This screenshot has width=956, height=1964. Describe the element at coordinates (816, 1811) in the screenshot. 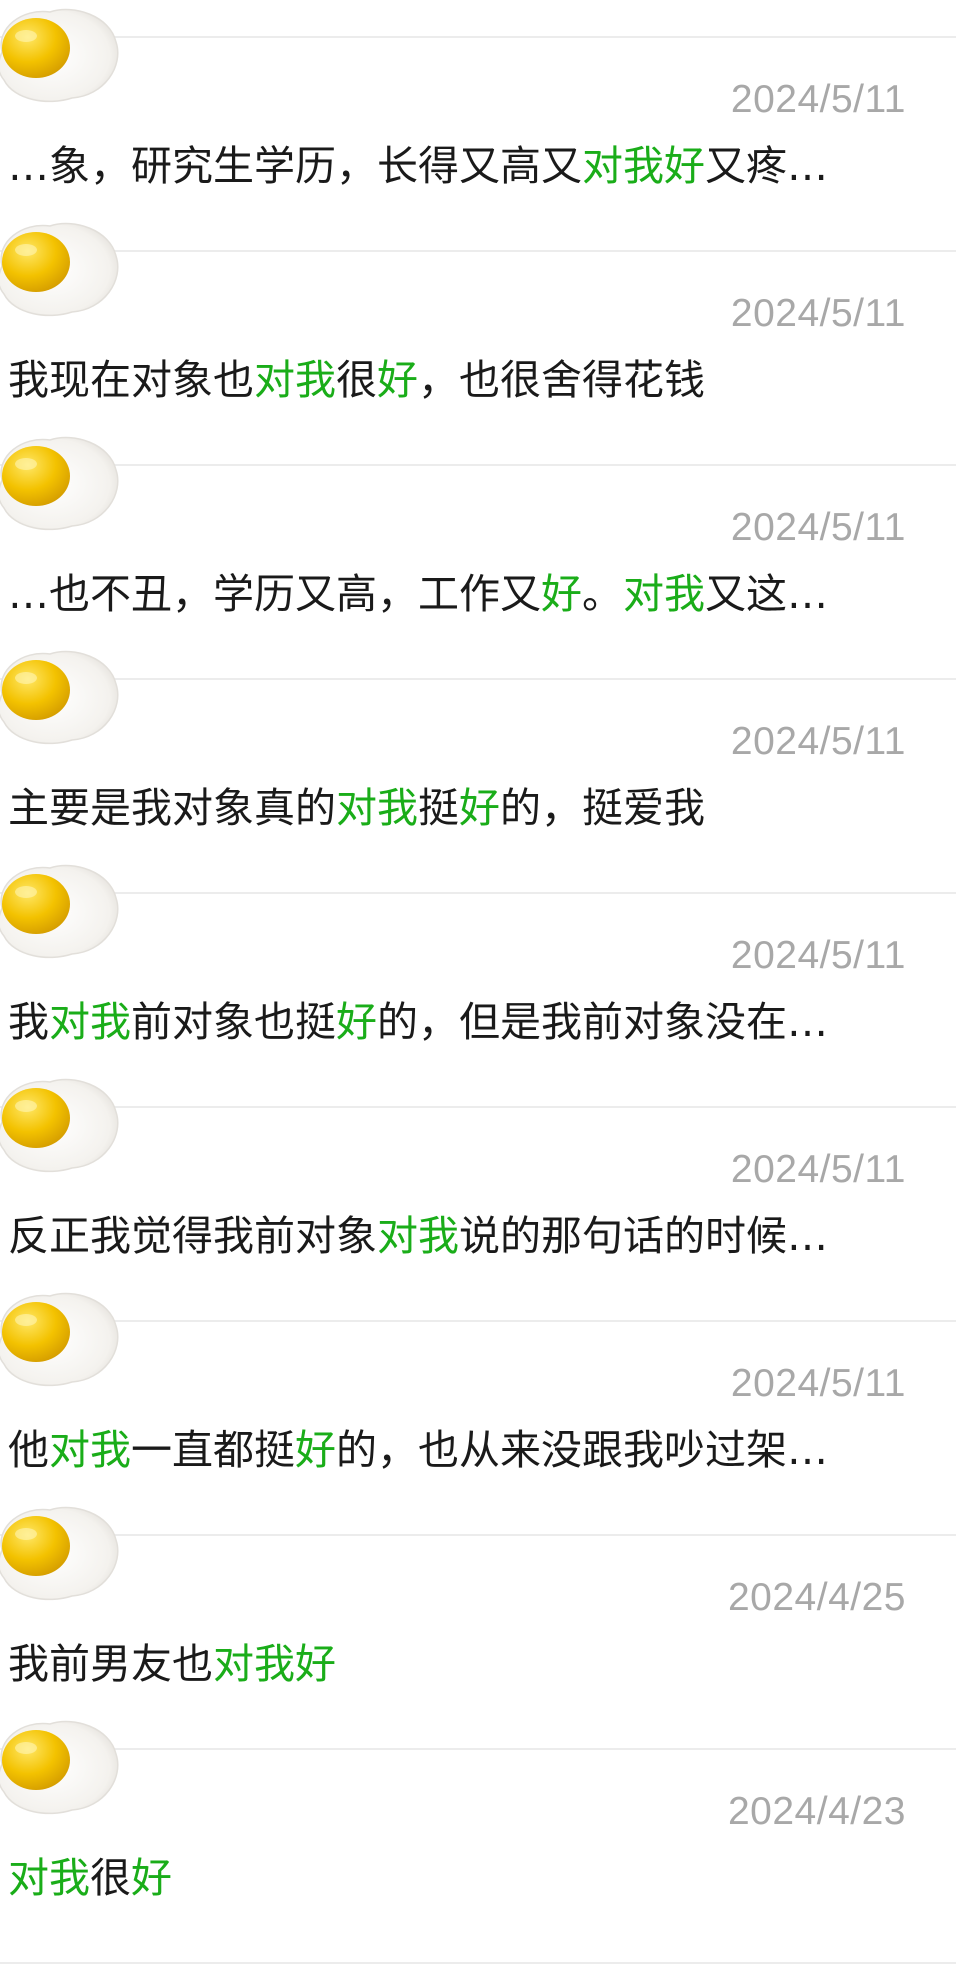

I see `result-date: 2024/4/23` at that location.